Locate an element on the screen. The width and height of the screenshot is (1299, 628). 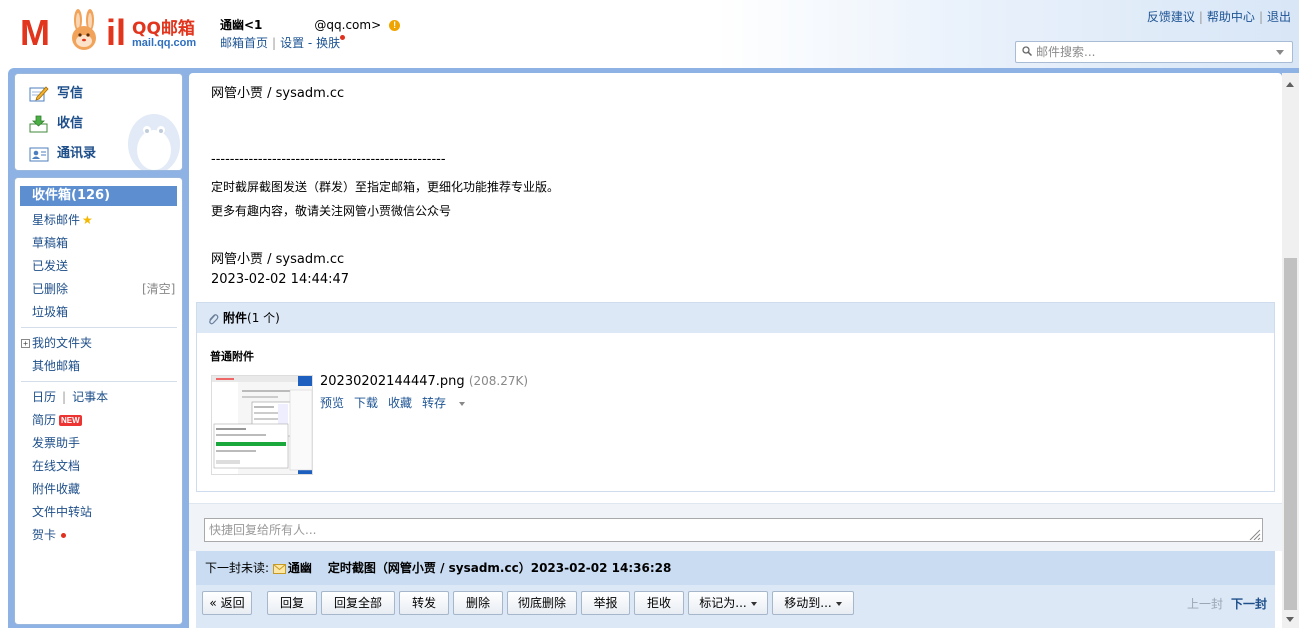
mail-search-box is located at coordinates (1154, 52).